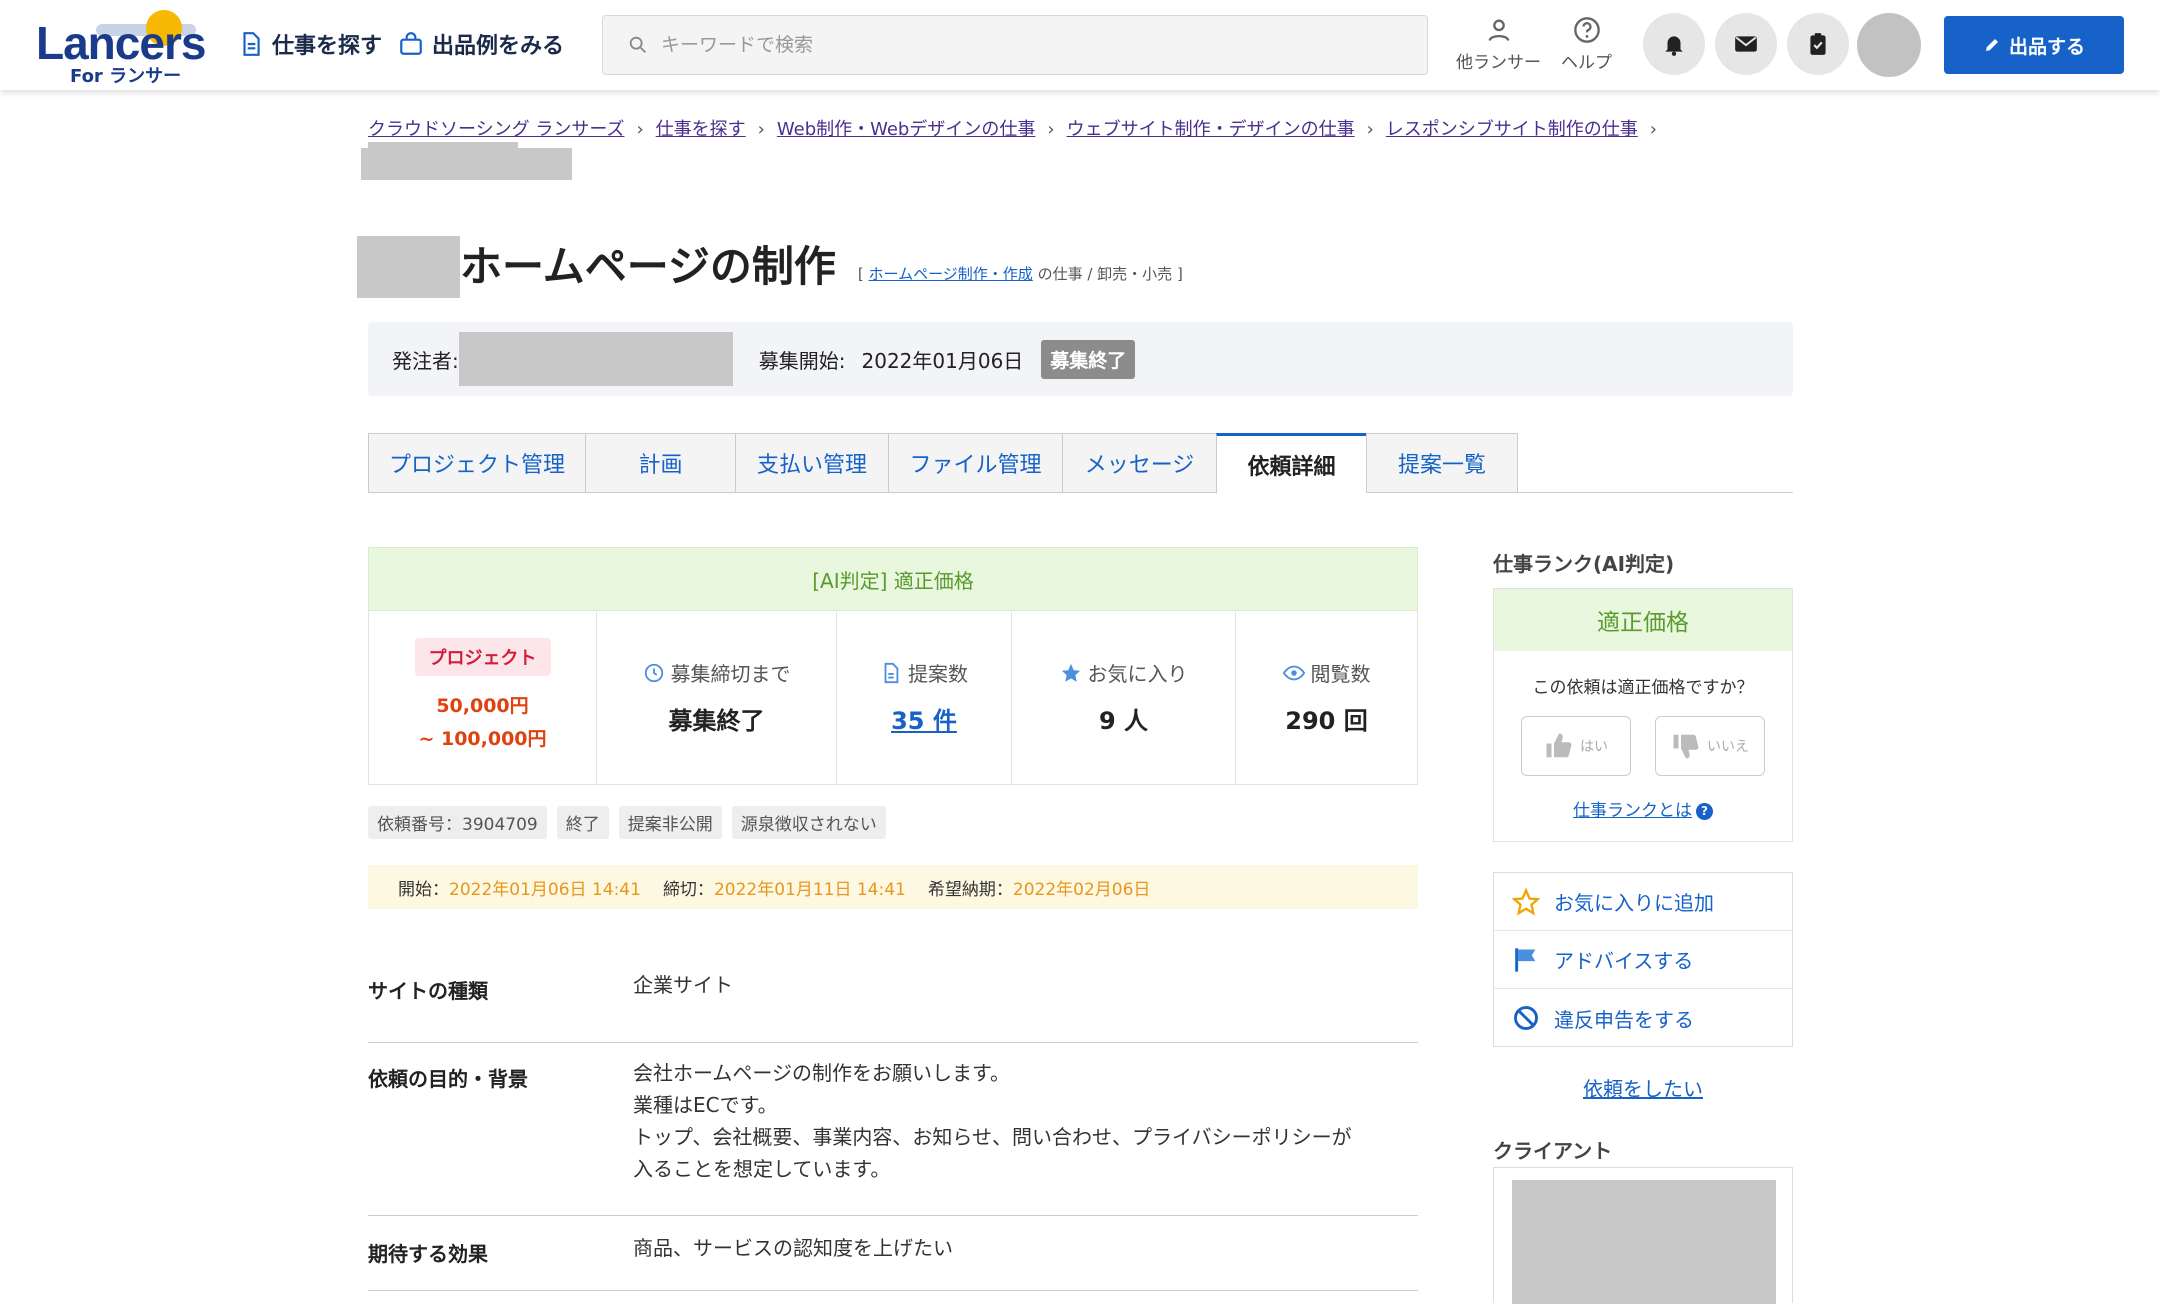 The image size is (2160, 1304). What do you see at coordinates (970, 889) in the screenshot?
I see `delivery-label: 希望納期：` at bounding box center [970, 889].